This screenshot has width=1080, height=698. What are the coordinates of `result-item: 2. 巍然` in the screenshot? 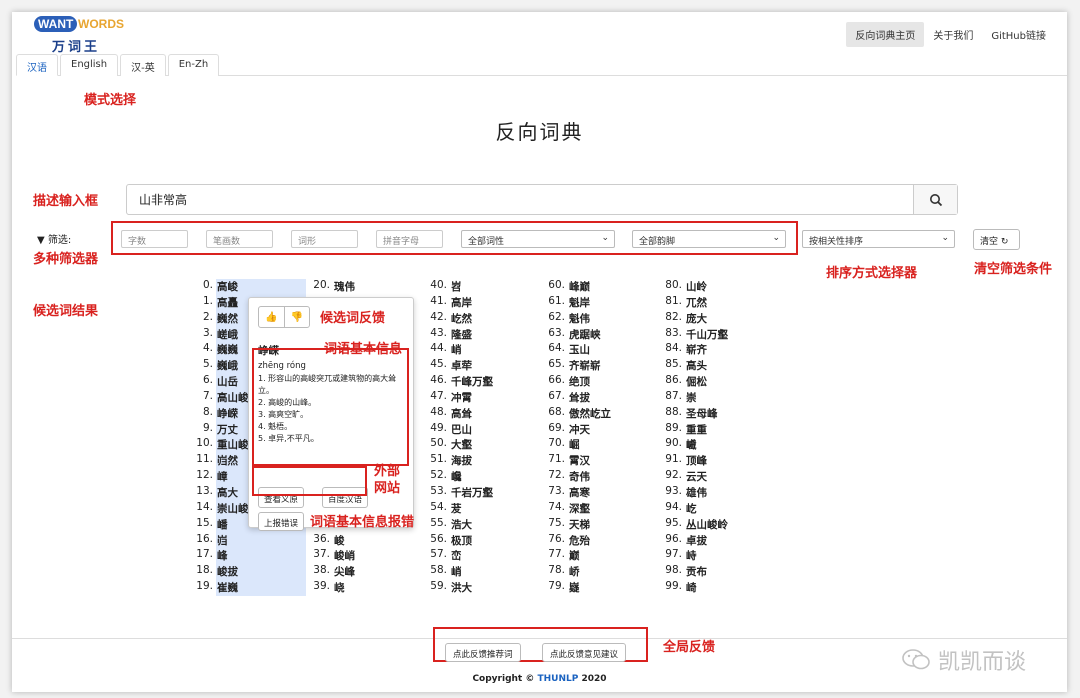 It's located at (220, 319).